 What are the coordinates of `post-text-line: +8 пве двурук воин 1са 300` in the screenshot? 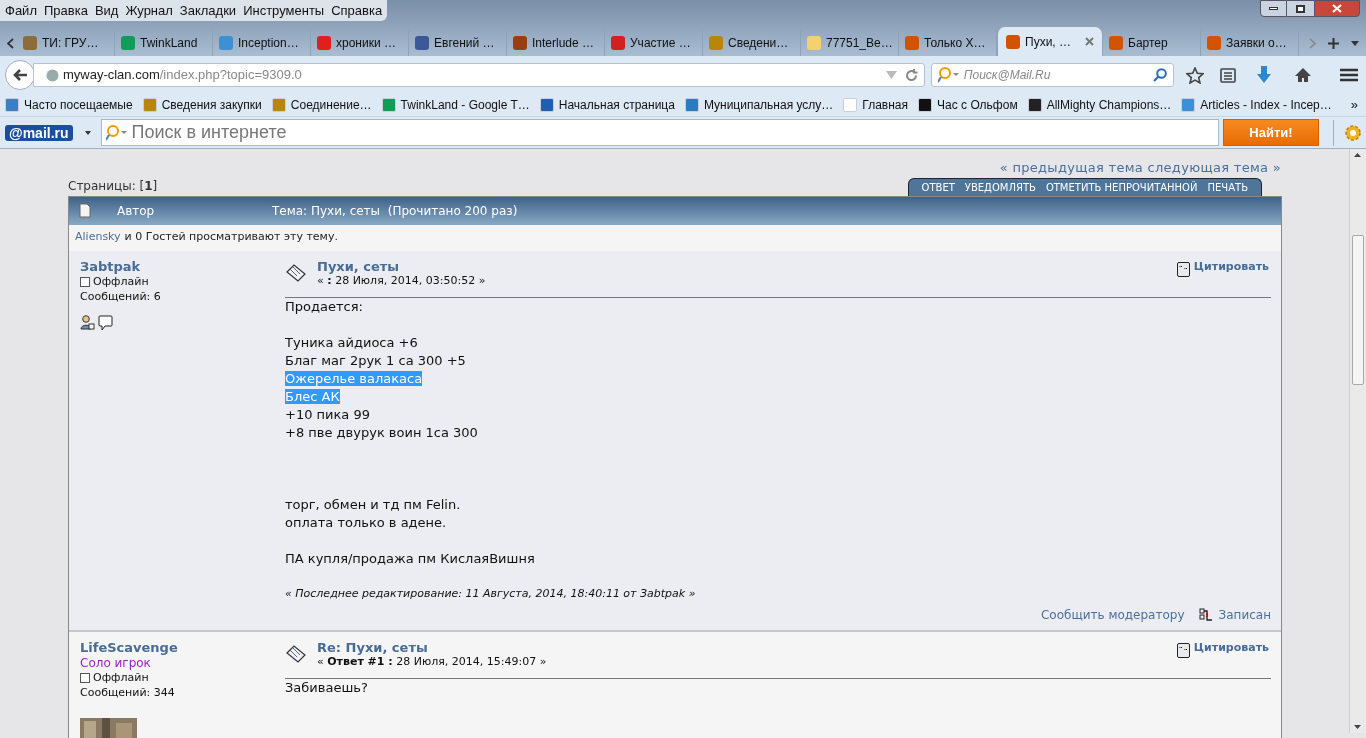 It's located at (381, 432).